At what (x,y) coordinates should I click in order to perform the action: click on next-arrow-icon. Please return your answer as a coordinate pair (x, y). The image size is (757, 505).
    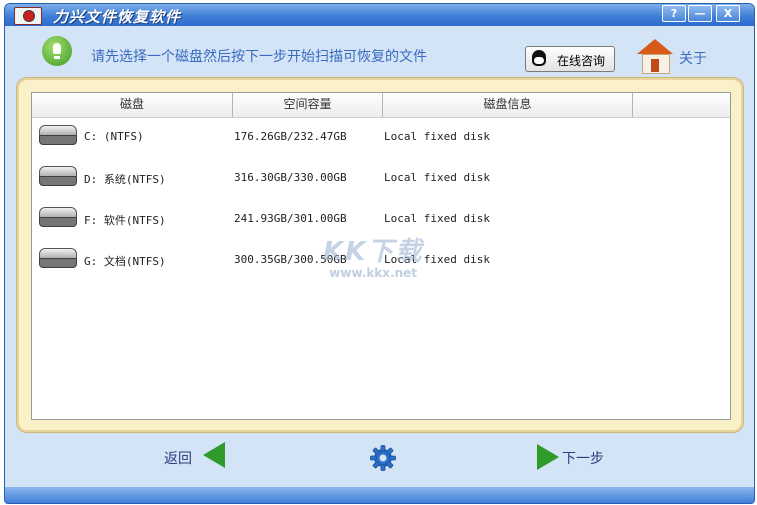
    Looking at the image, I should click on (548, 457).